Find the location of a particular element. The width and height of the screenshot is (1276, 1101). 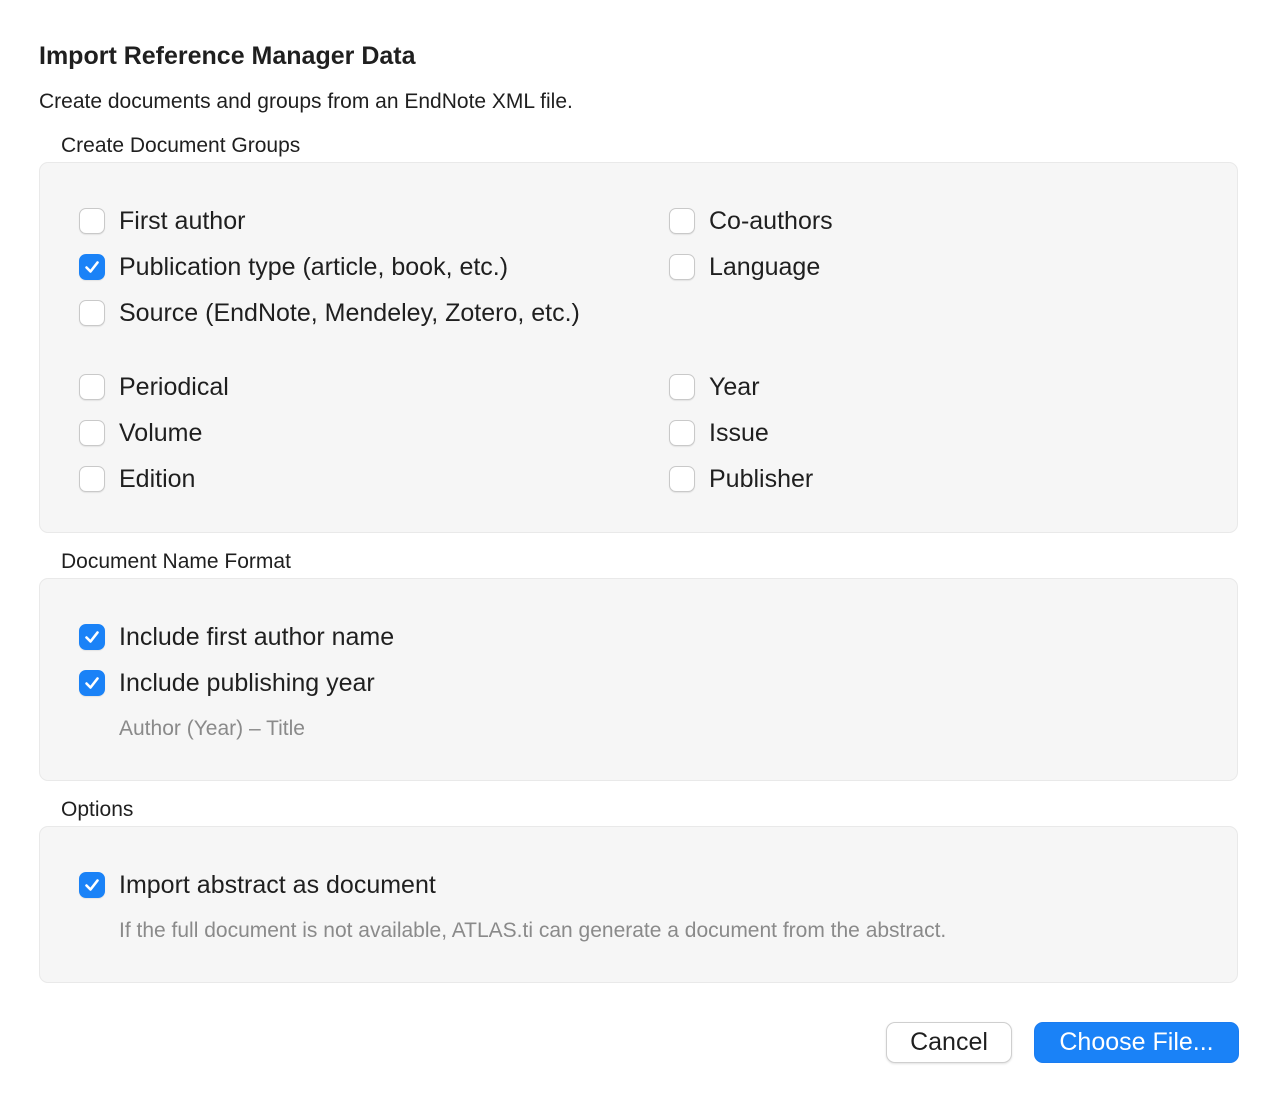

checkbox-co-authors: Co-authors is located at coordinates (751, 221).